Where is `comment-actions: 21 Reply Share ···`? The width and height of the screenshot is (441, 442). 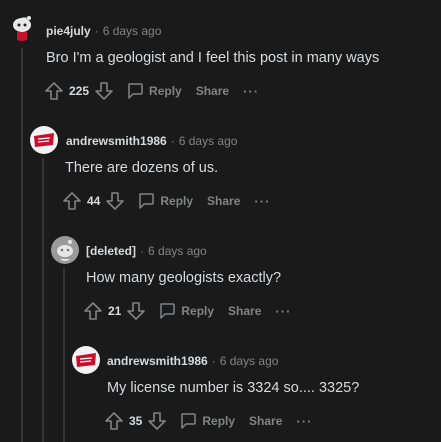 comment-actions: 21 Reply Share ··· is located at coordinates (187, 311).